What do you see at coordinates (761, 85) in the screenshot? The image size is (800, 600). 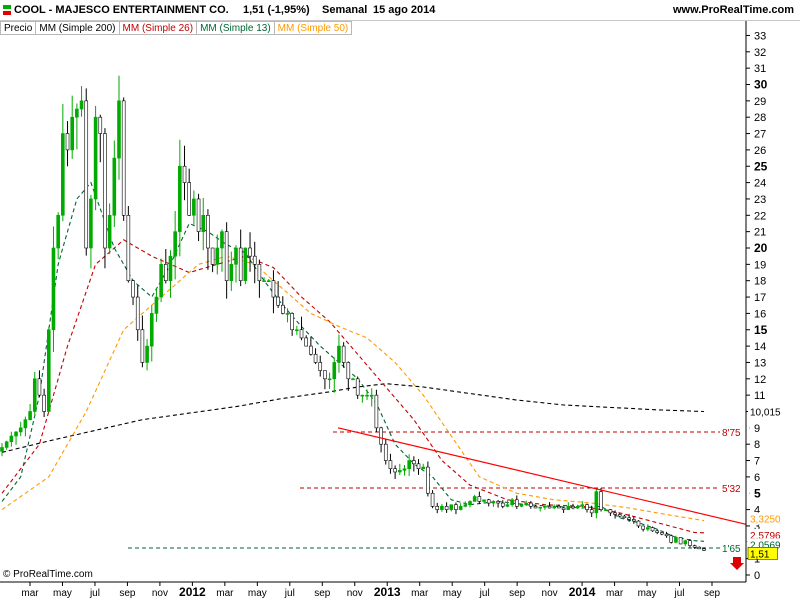 I see `y-tick-label: 30` at bounding box center [761, 85].